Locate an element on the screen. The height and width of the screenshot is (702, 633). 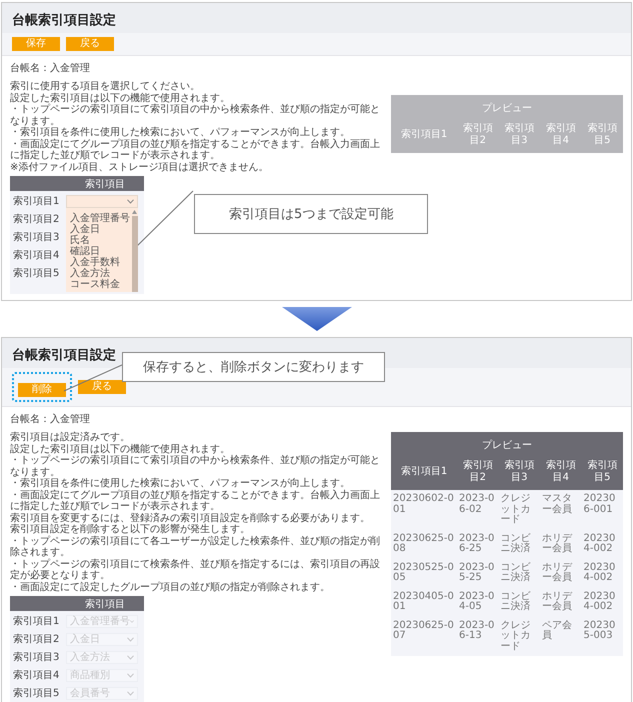
down-arrow-icon is located at coordinates (317, 319).